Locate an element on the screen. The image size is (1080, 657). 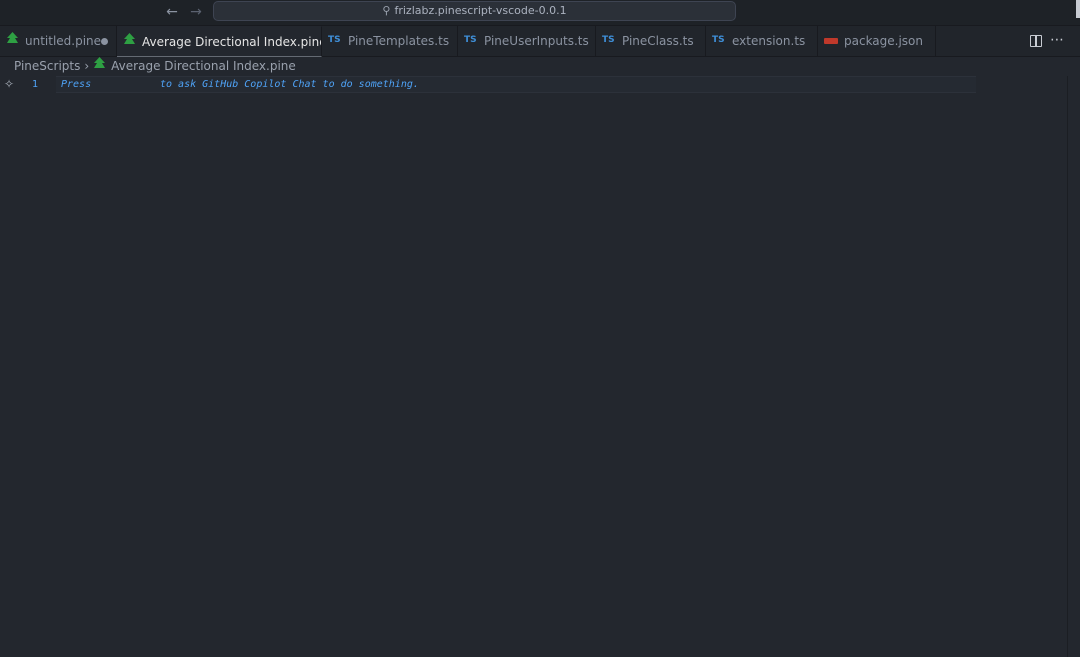
tab-pine-class: TS PineClass.ts is located at coordinates (651, 41).